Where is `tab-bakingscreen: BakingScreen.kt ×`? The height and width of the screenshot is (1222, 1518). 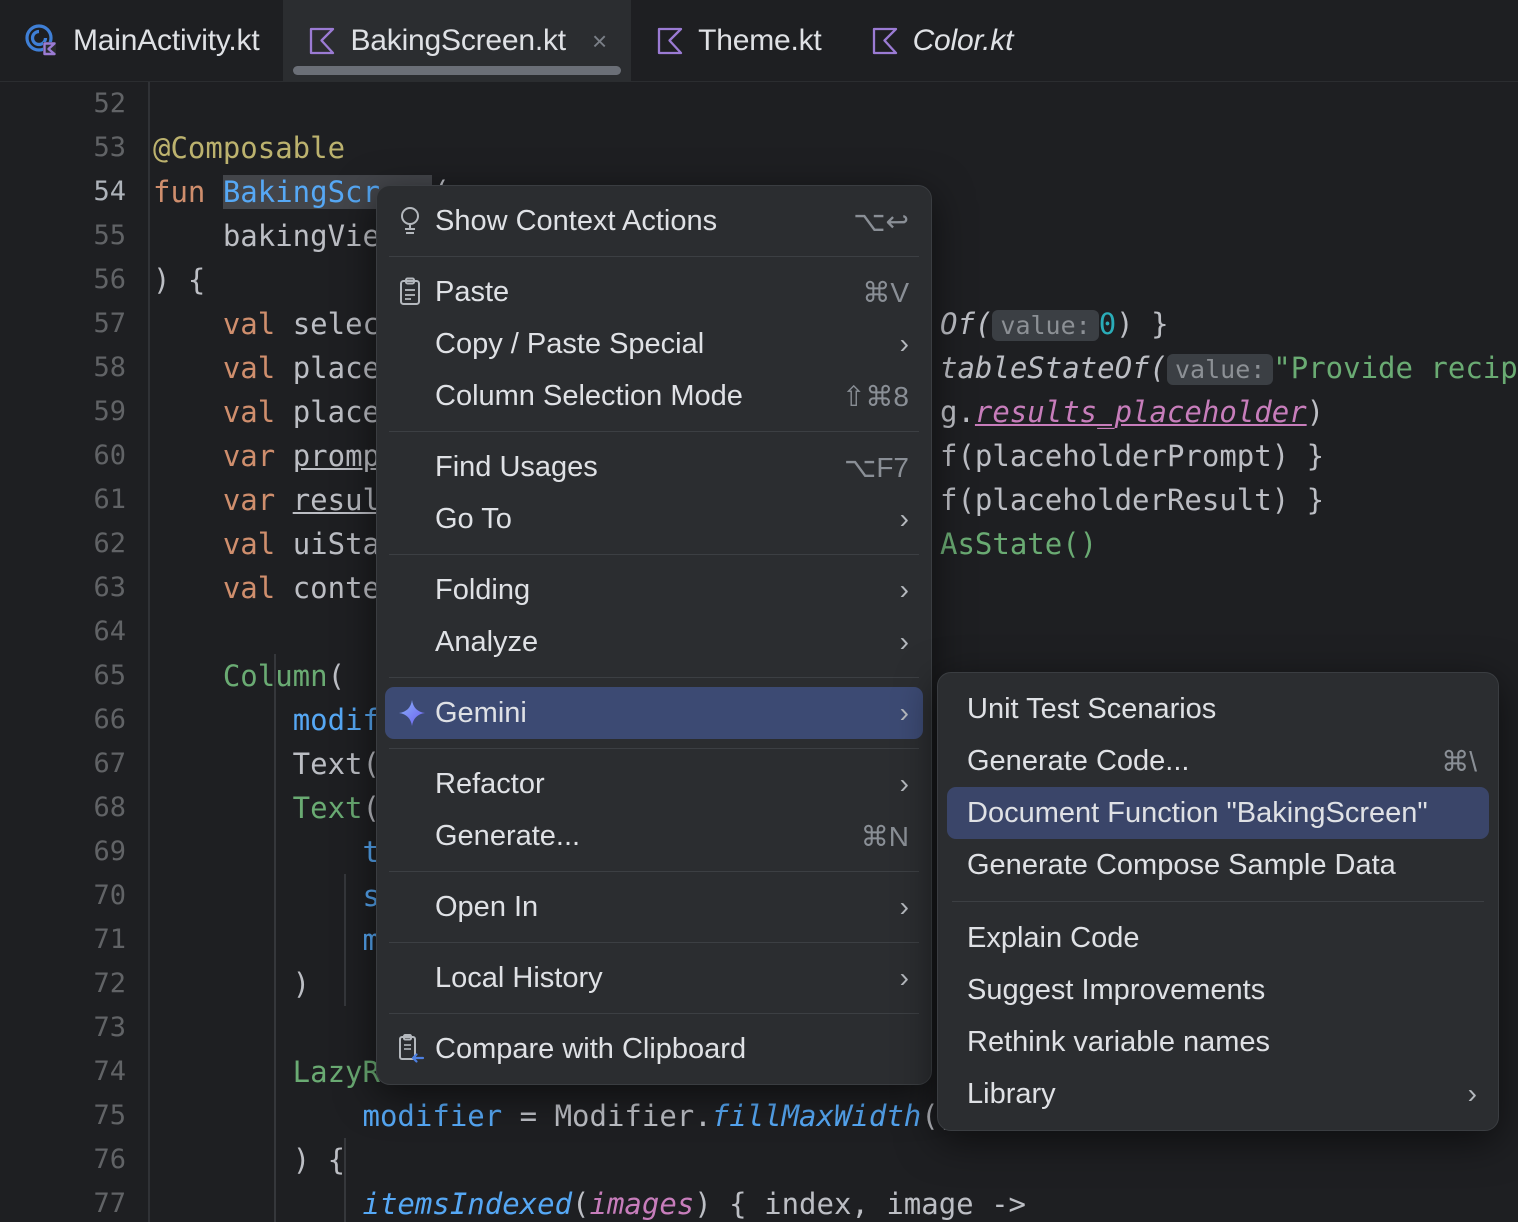
tab-bakingscreen: BakingScreen.kt × is located at coordinates (457, 41).